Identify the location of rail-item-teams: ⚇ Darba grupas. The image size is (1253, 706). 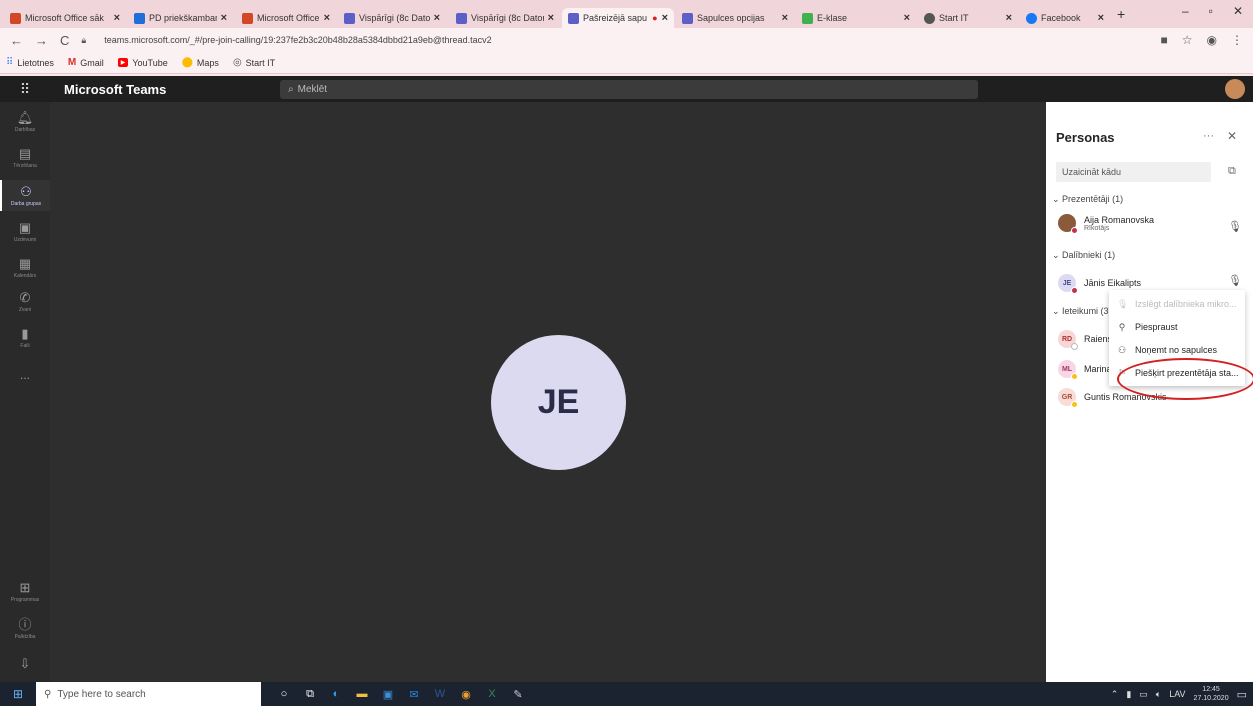
(25, 195).